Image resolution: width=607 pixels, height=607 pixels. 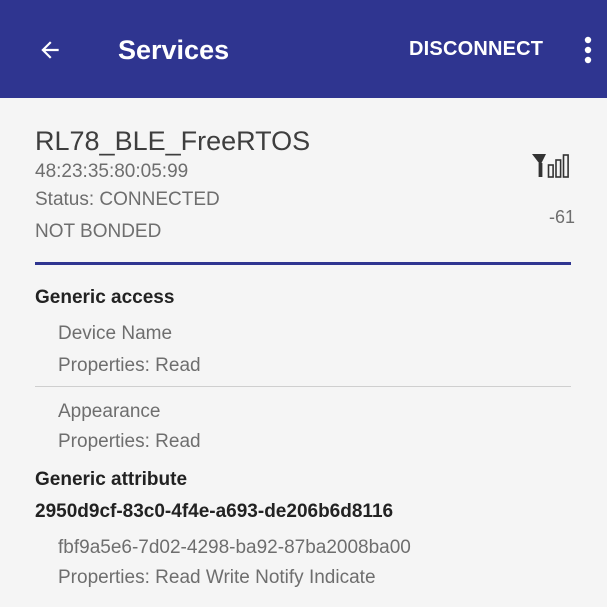 I want to click on characteristic-name: Appearance, so click(x=109, y=411).